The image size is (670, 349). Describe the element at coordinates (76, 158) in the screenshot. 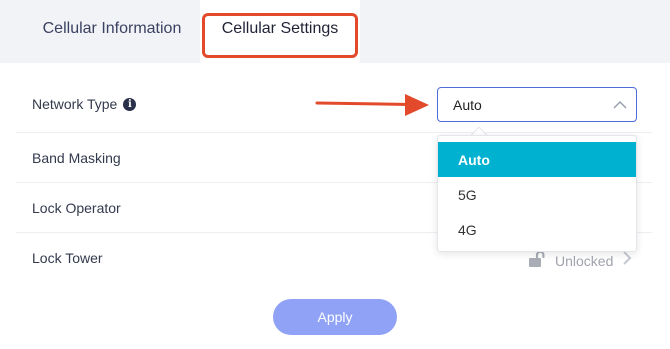

I see `band-masking-label: Band Masking` at that location.